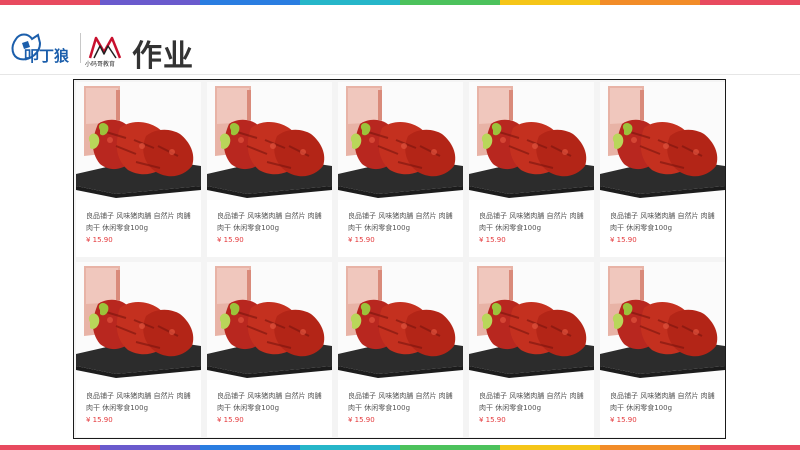 The height and width of the screenshot is (450, 800). I want to click on bottom-rainbow-bar, so click(400, 447).